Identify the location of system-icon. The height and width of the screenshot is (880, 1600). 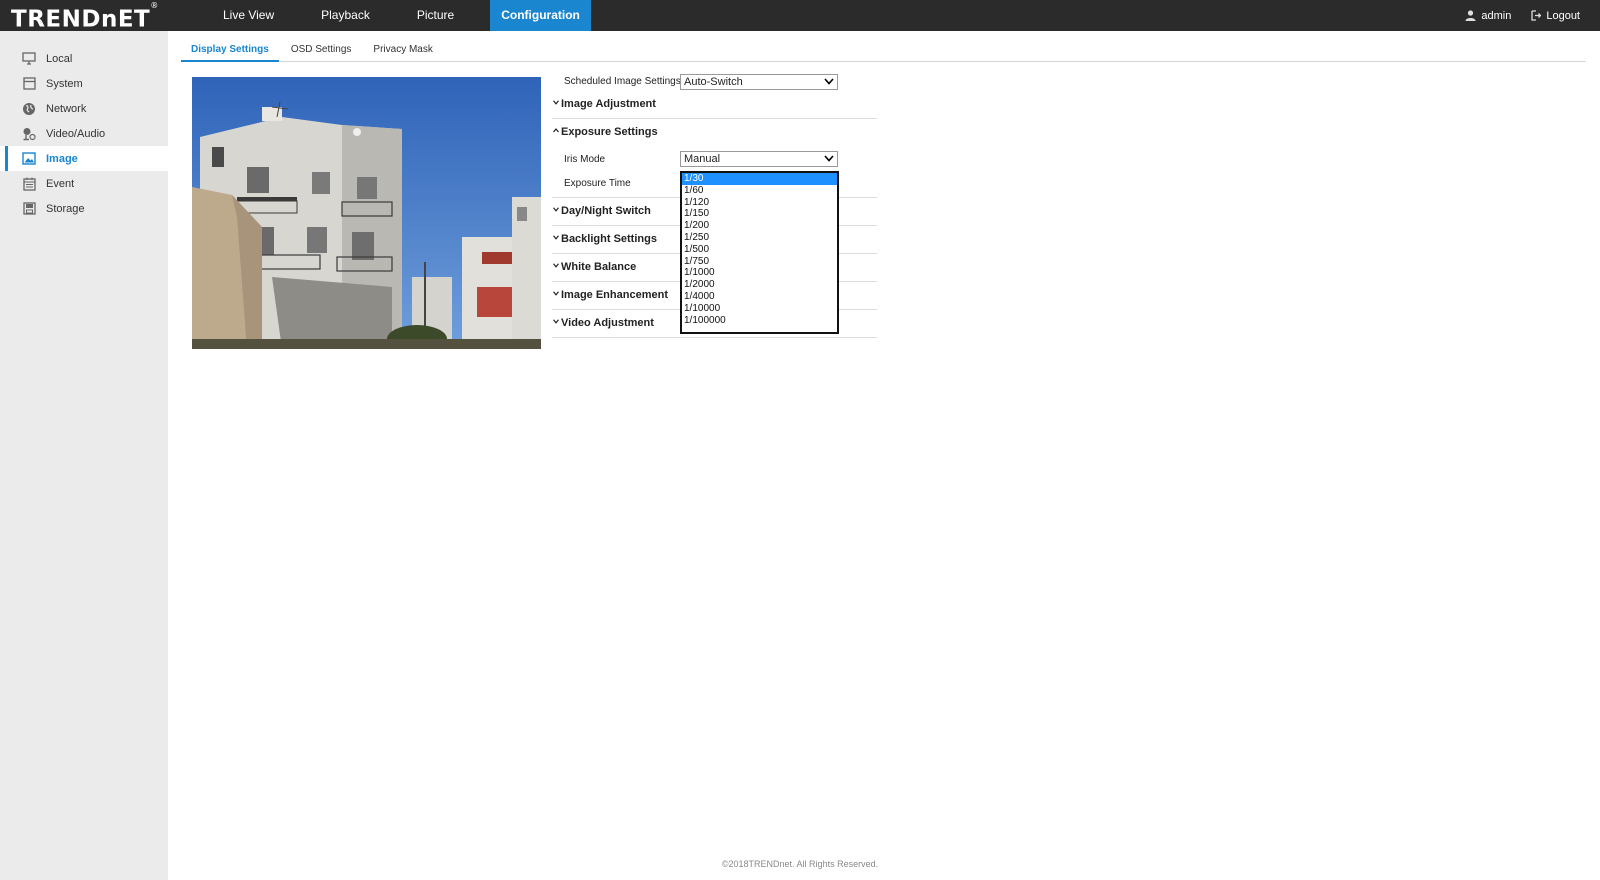
(29, 84).